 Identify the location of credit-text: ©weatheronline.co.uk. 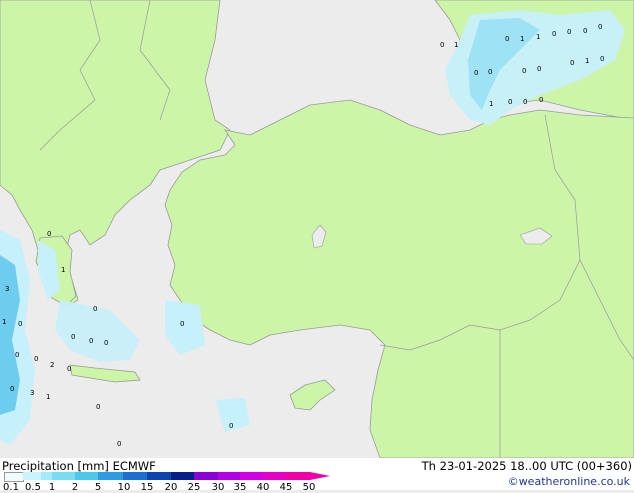
(568, 481).